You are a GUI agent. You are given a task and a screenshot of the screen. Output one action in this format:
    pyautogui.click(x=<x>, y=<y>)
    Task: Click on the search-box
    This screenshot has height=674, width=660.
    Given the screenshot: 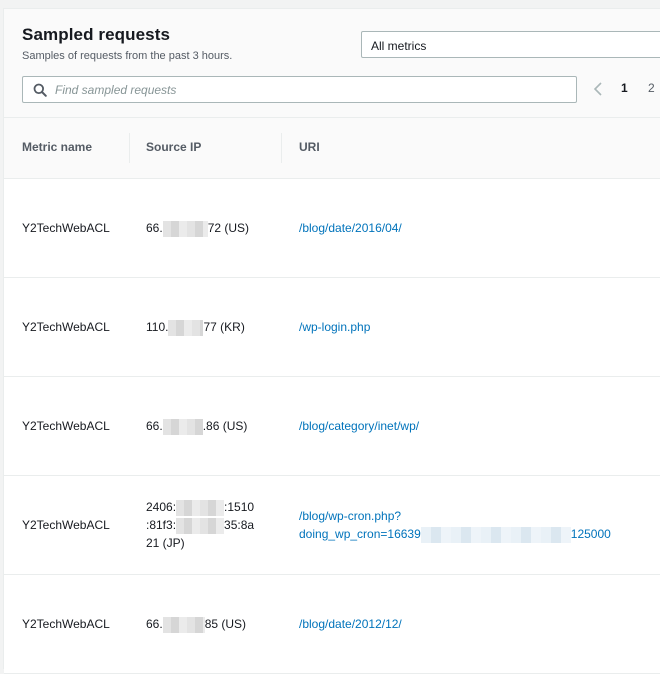 What is the action you would take?
    pyautogui.click(x=299, y=89)
    